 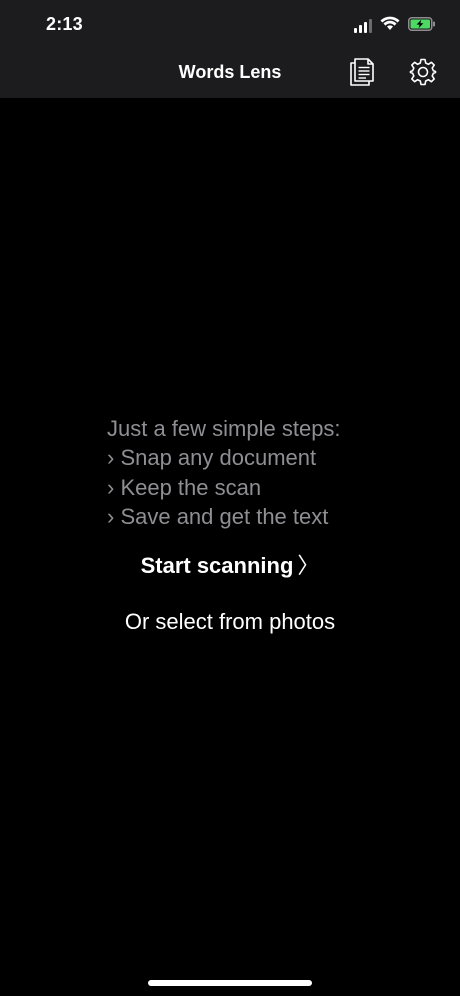 I want to click on step-keep: › Keep the scan, so click(x=184, y=487).